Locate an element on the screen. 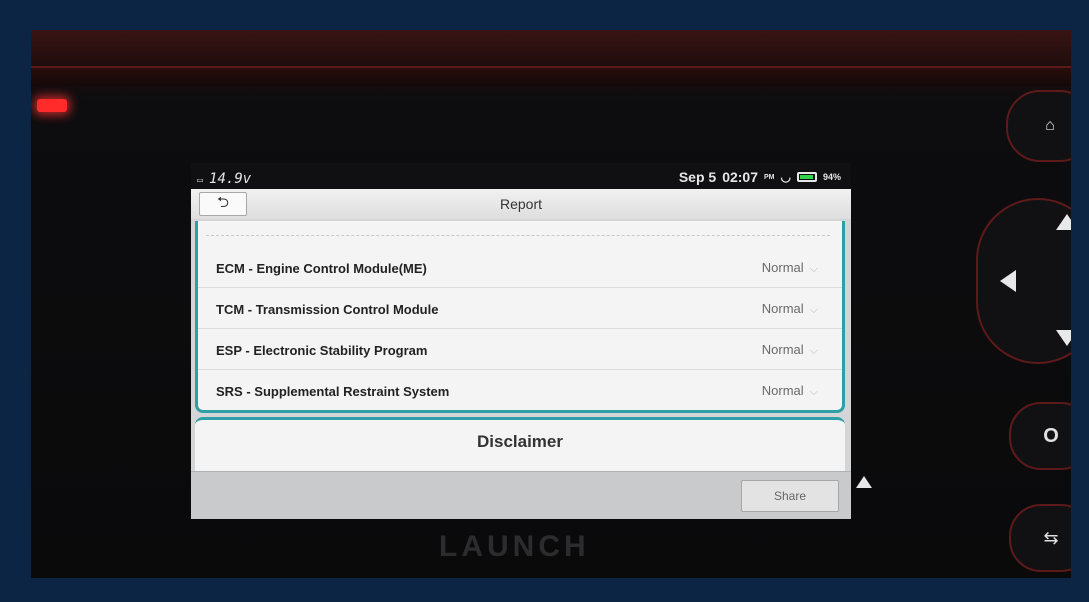  arrow-left-icon is located at coordinates (1008, 281).